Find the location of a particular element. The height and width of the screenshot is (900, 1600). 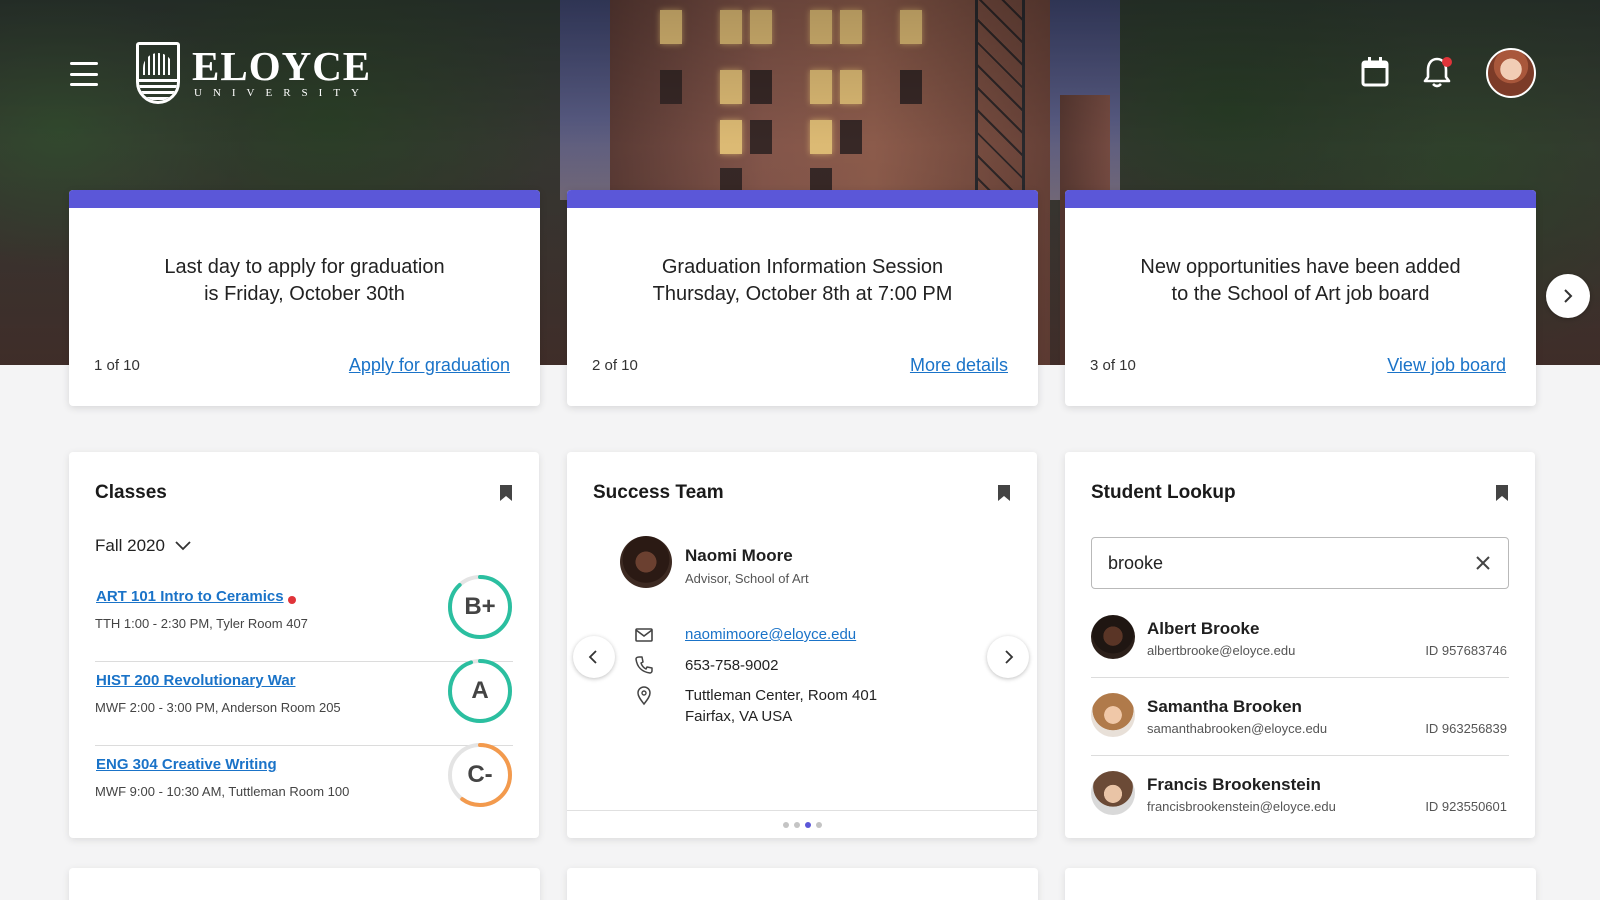

term-selector: Fall 2020 is located at coordinates (143, 546).